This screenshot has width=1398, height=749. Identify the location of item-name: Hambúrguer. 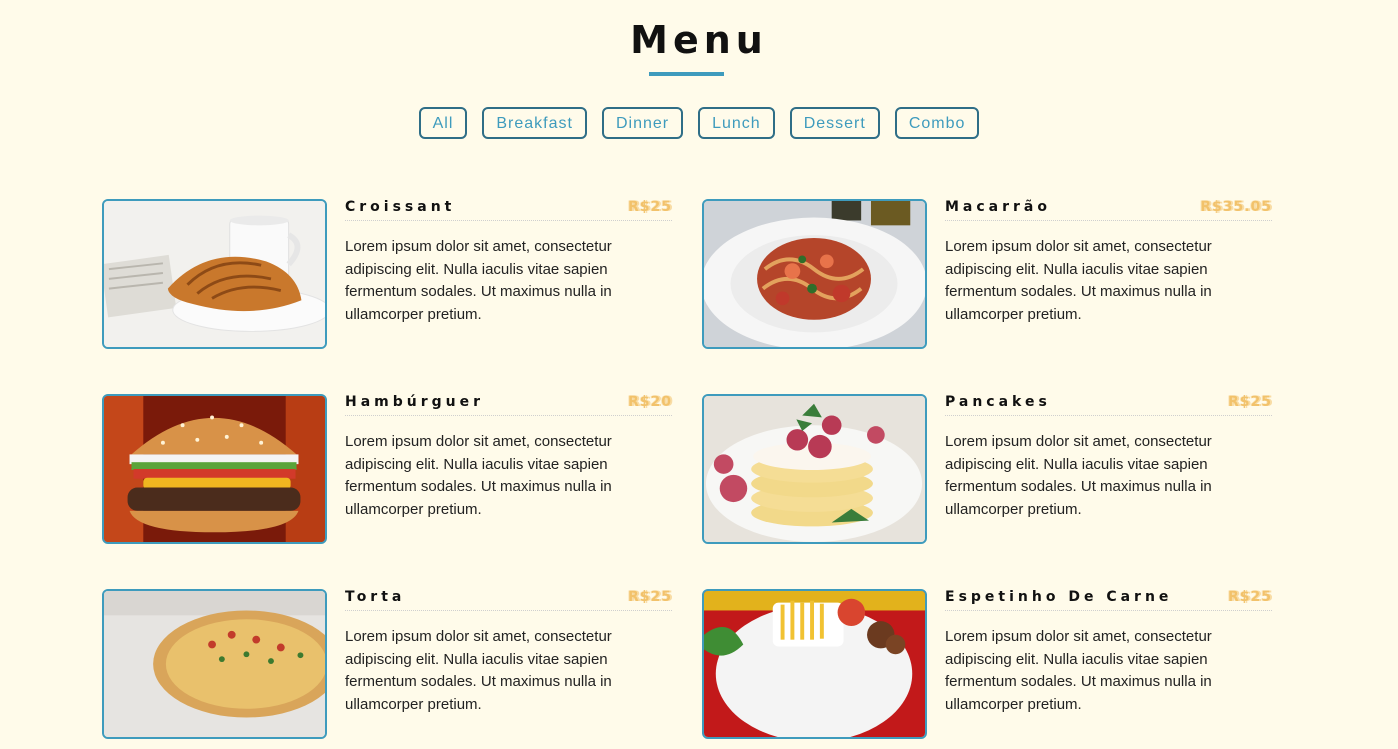
(415, 402).